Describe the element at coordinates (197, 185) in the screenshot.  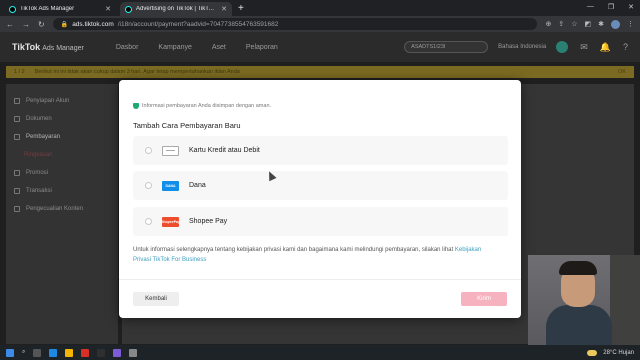
I see `option-label: Dana` at that location.